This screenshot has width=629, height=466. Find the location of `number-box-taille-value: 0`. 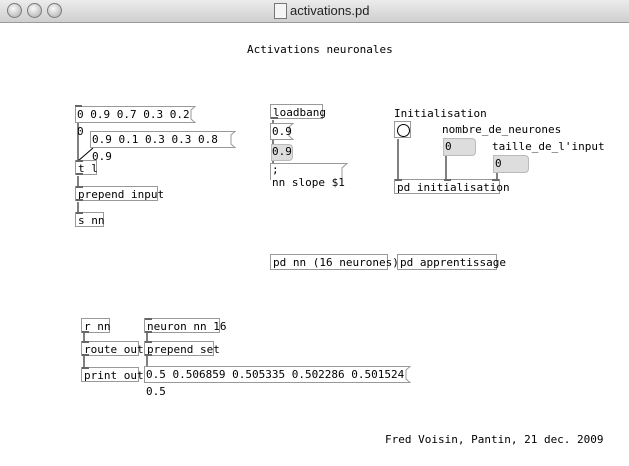

number-box-taille-value: 0 is located at coordinates (498, 163).